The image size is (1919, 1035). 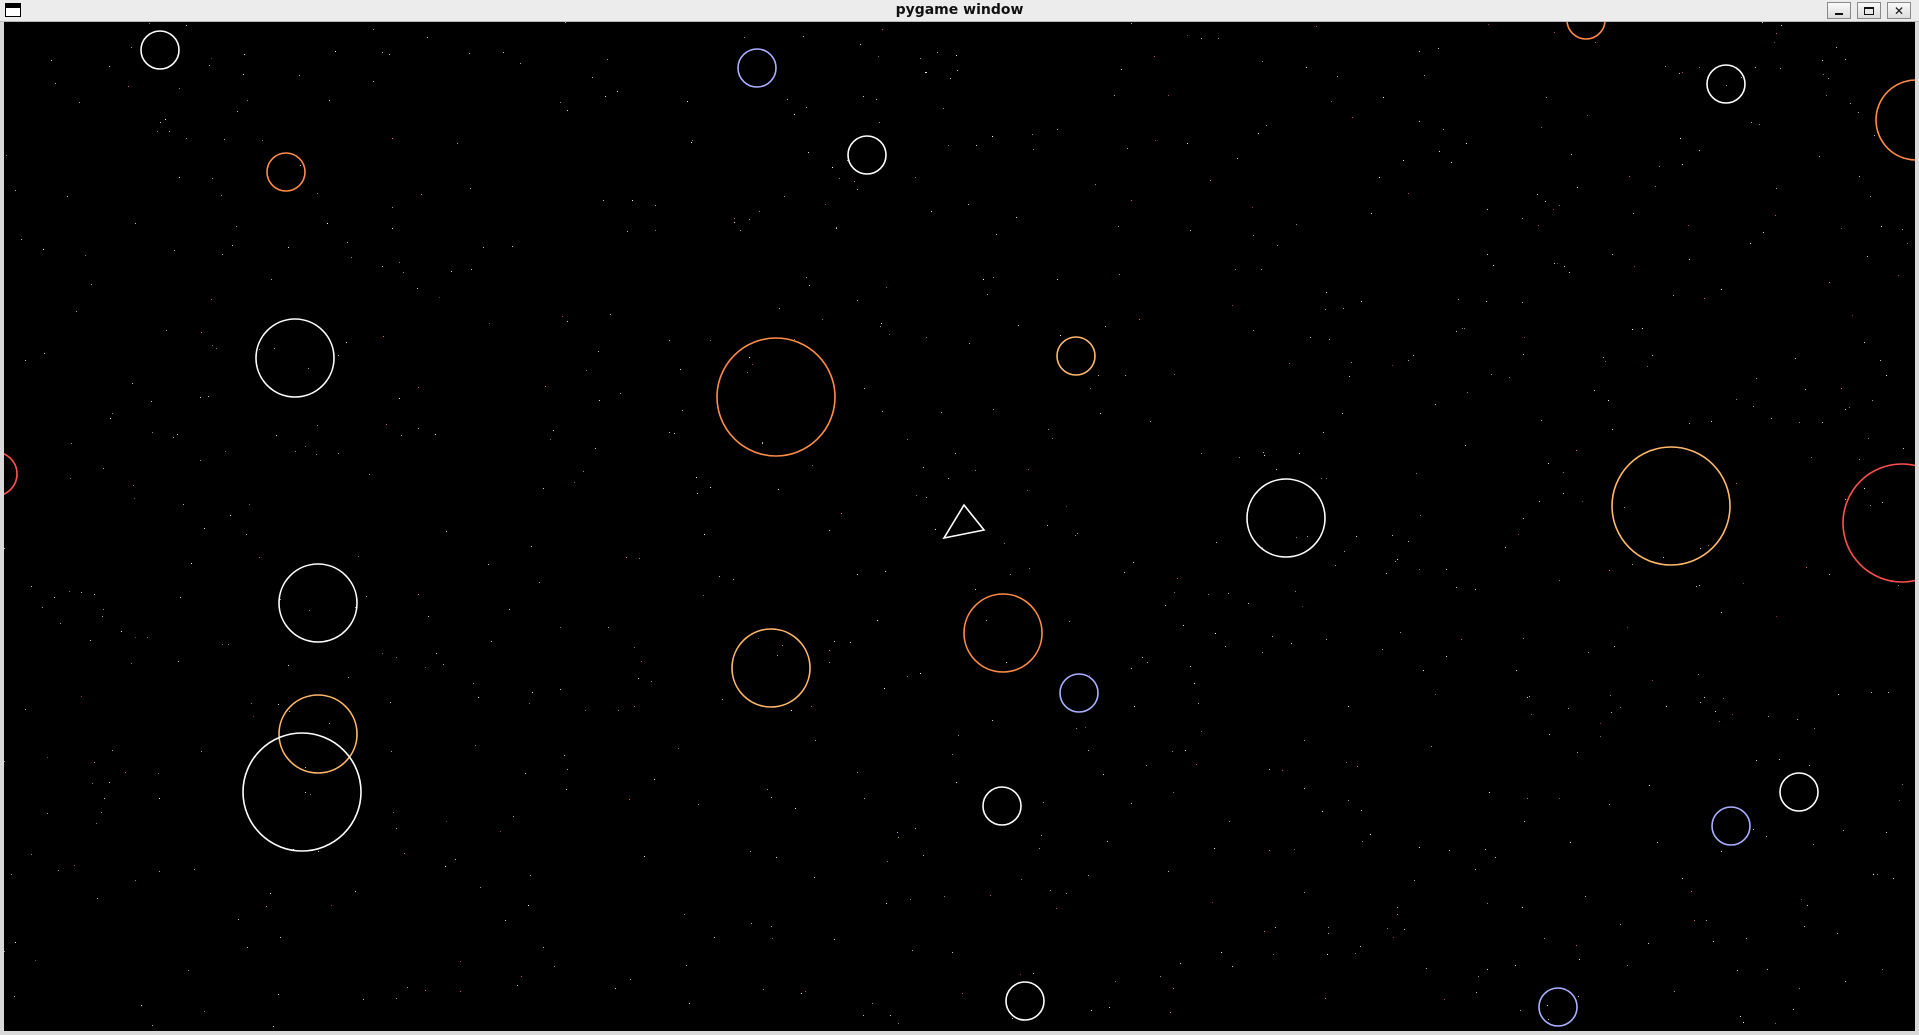 What do you see at coordinates (1869, 10) in the screenshot?
I see `maximize-button` at bounding box center [1869, 10].